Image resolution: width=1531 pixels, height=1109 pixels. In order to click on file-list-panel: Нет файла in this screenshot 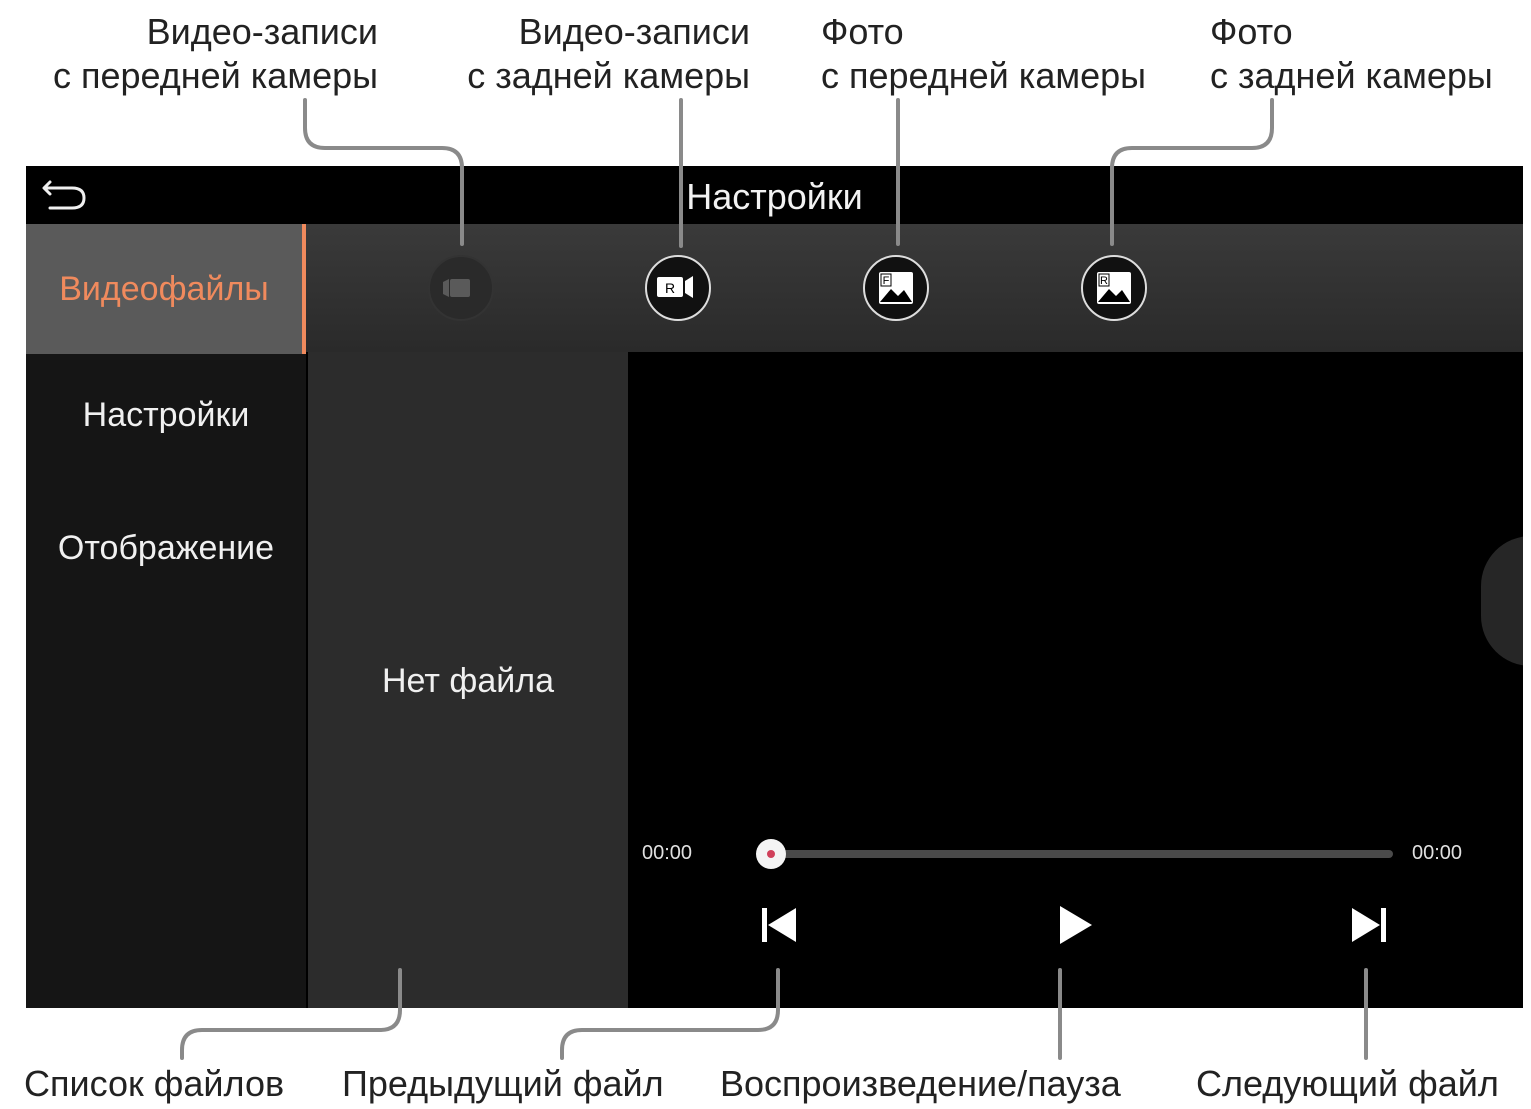, I will do `click(468, 680)`.